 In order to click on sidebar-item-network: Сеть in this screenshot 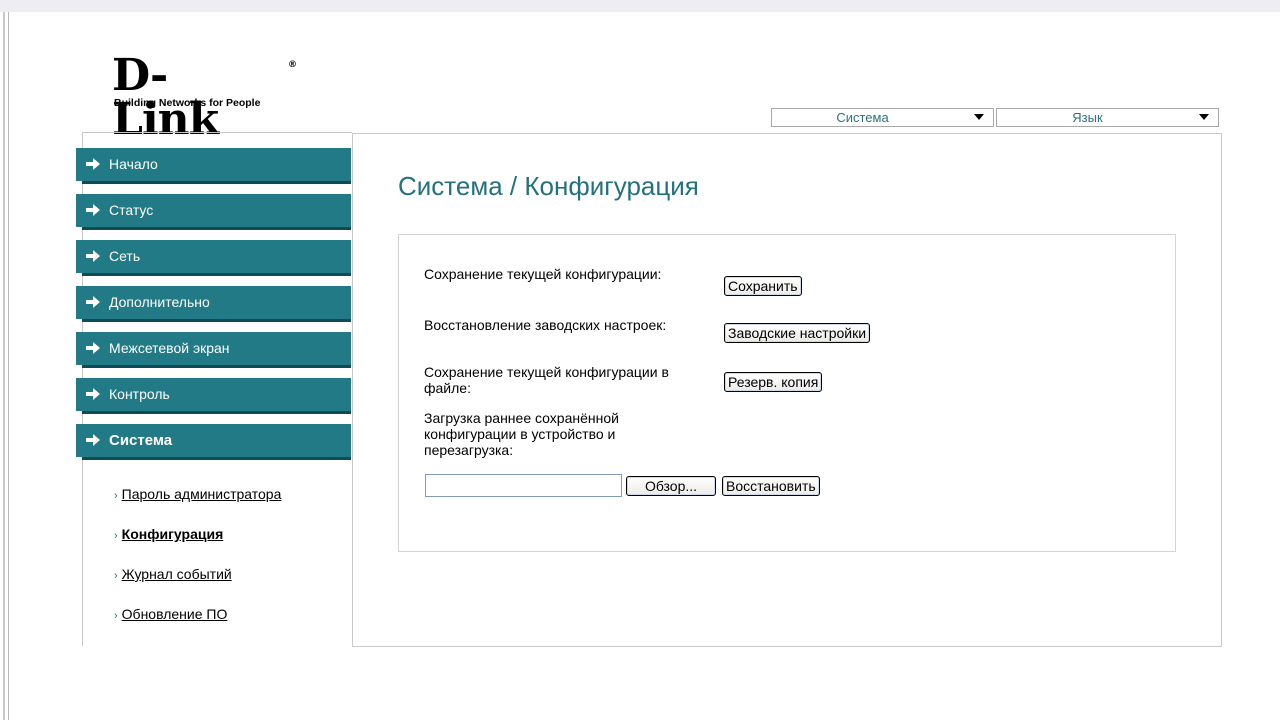, I will do `click(213, 258)`.